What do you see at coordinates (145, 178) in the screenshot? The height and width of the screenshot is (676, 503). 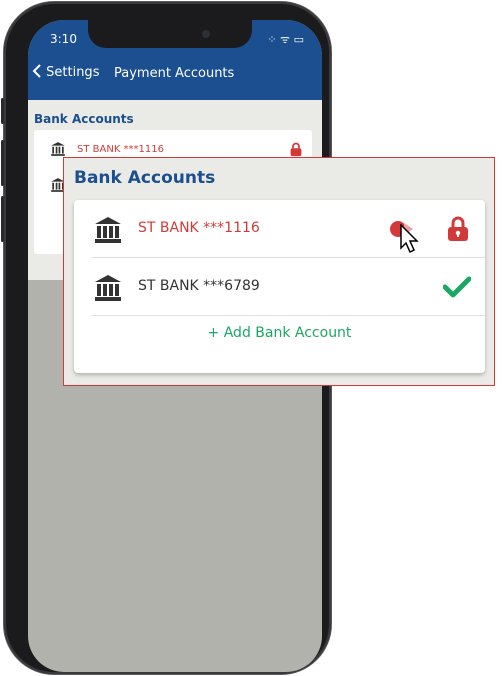 I see `section-title-zoomed: Bank Accounts` at bounding box center [145, 178].